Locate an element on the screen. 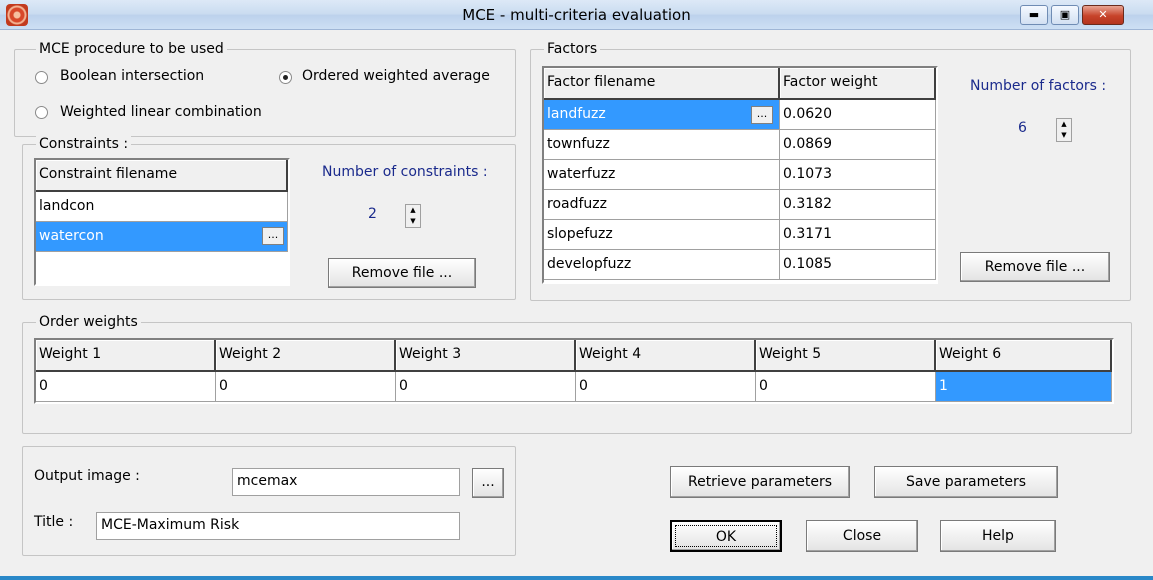 The image size is (1153, 580). constraints-count-spinner: ▲ ▼ is located at coordinates (413, 216).